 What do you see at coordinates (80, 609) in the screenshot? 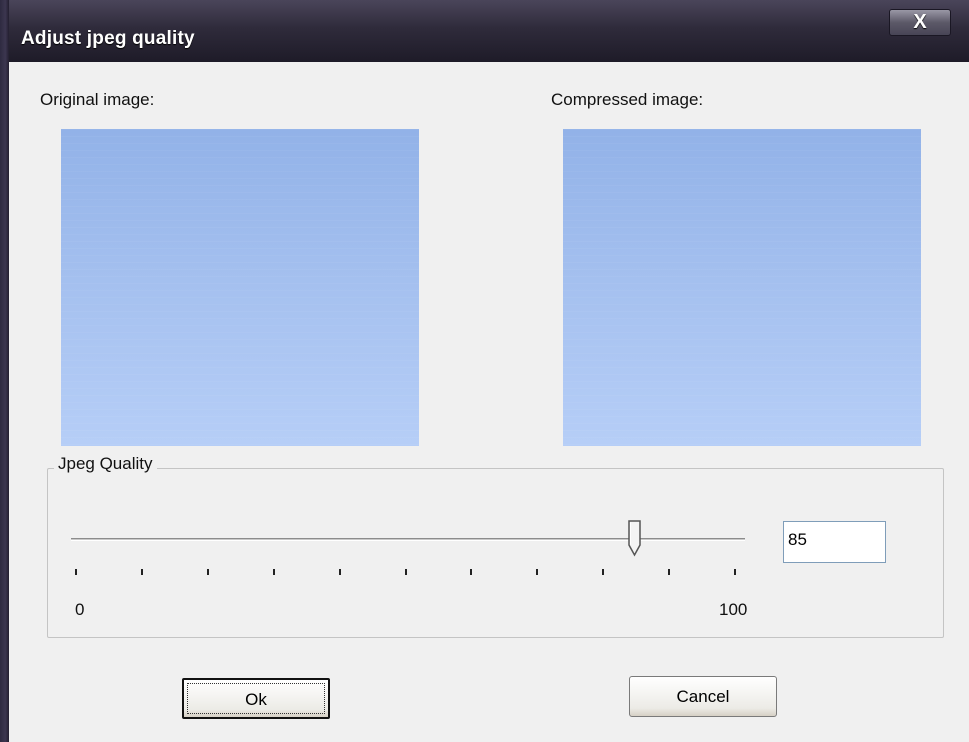
I see `slider-min-label: 0` at bounding box center [80, 609].